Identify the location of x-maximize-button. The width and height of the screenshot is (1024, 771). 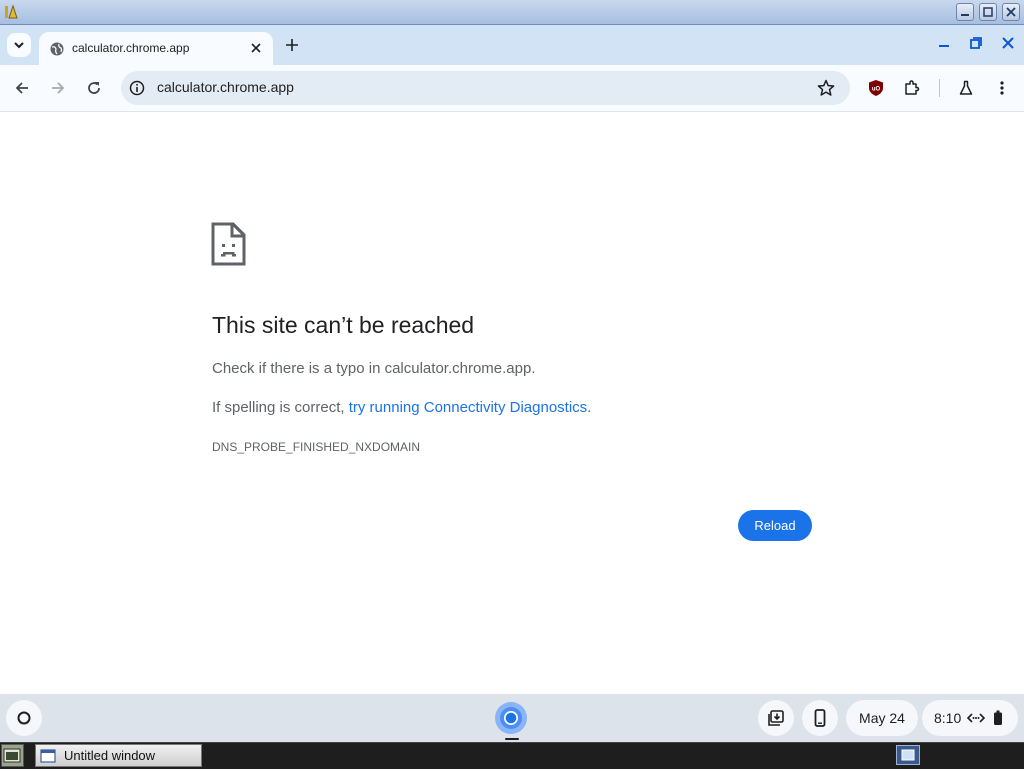
(988, 12).